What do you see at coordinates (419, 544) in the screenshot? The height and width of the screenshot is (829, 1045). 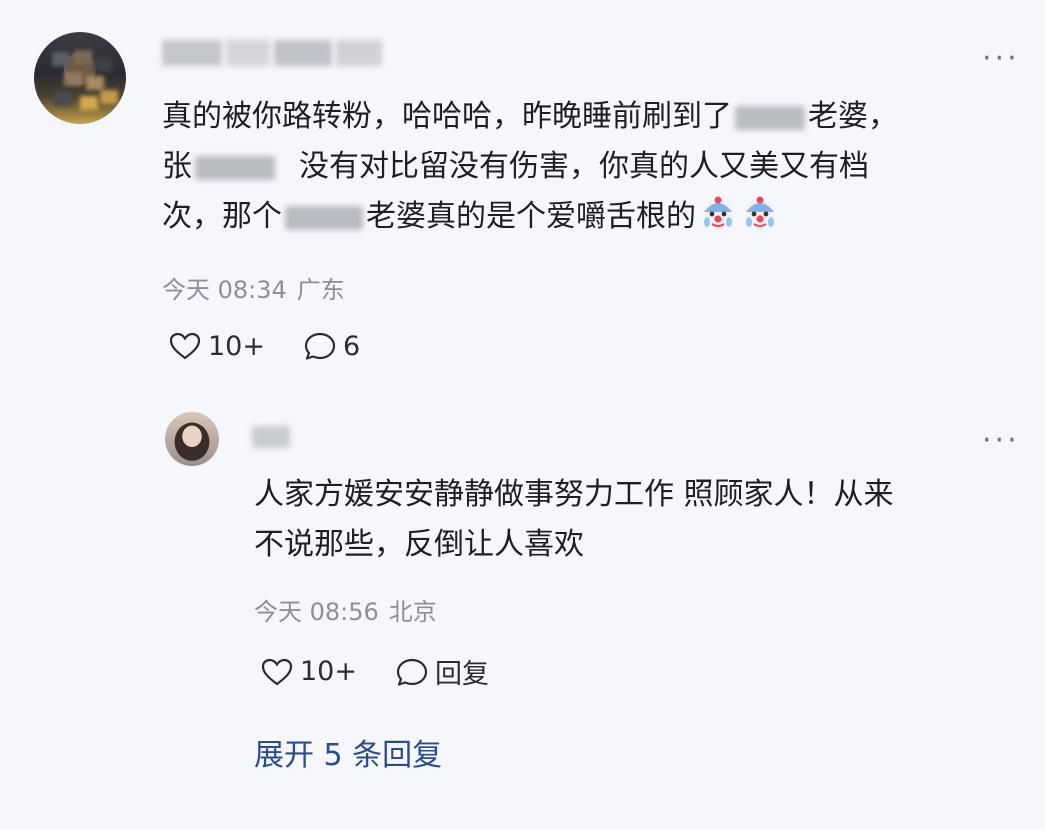 I see `reply-line-2: 不说那些，反倒让人喜欢` at bounding box center [419, 544].